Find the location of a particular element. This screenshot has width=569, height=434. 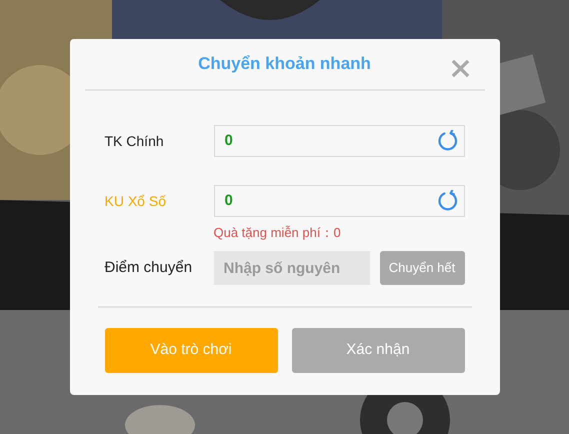

dialog-title: Chuyển khoản nhanh is located at coordinates (284, 64).